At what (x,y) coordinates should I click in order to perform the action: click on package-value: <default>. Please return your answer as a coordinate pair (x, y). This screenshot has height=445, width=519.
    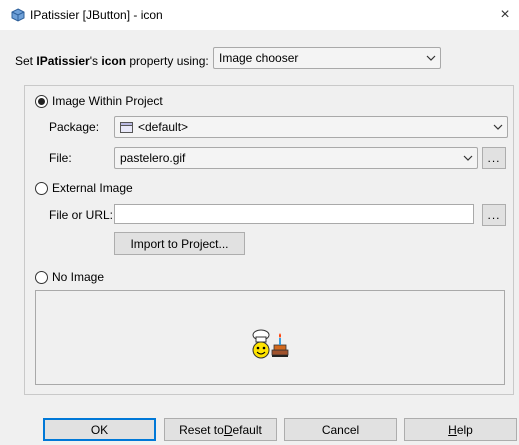
    Looking at the image, I should click on (163, 127).